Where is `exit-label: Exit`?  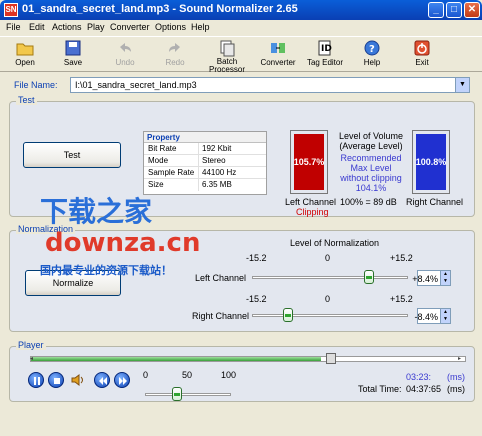
exit-label: Exit is located at coordinates (422, 62).